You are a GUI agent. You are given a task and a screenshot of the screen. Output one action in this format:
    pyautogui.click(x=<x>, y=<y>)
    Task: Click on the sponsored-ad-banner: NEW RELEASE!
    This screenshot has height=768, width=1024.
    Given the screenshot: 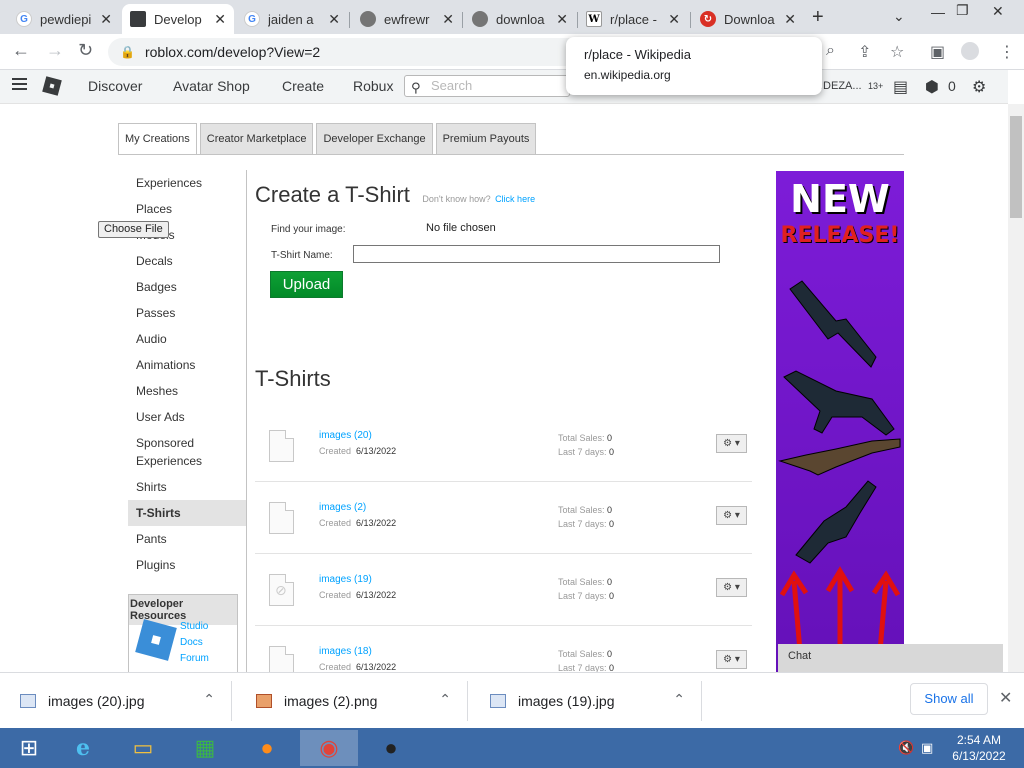 What is the action you would take?
    pyautogui.click(x=840, y=421)
    